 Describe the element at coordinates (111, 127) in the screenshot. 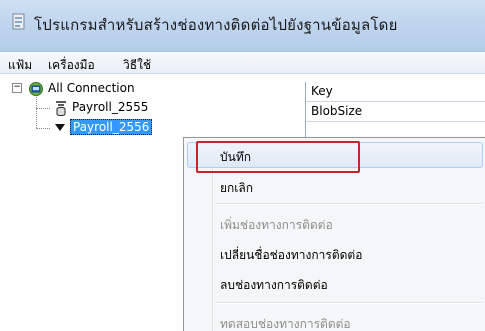

I see `tree-item-payroll-2556: Payroll_2556` at that location.